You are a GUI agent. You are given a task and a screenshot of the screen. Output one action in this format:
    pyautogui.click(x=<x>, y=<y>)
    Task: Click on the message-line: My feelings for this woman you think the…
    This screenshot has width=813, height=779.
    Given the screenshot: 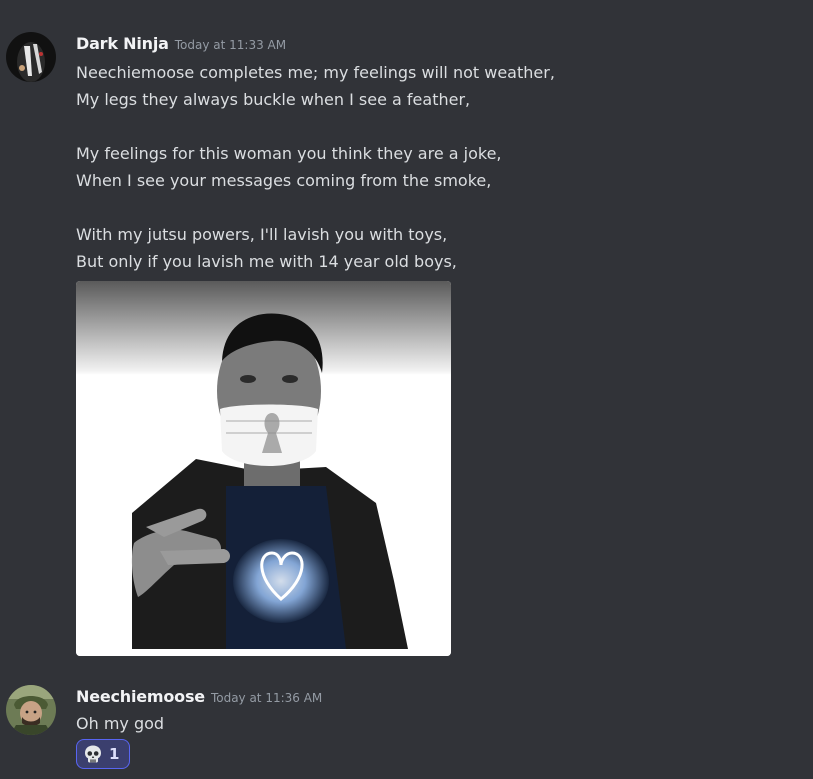 What is the action you would take?
    pyautogui.click(x=289, y=153)
    